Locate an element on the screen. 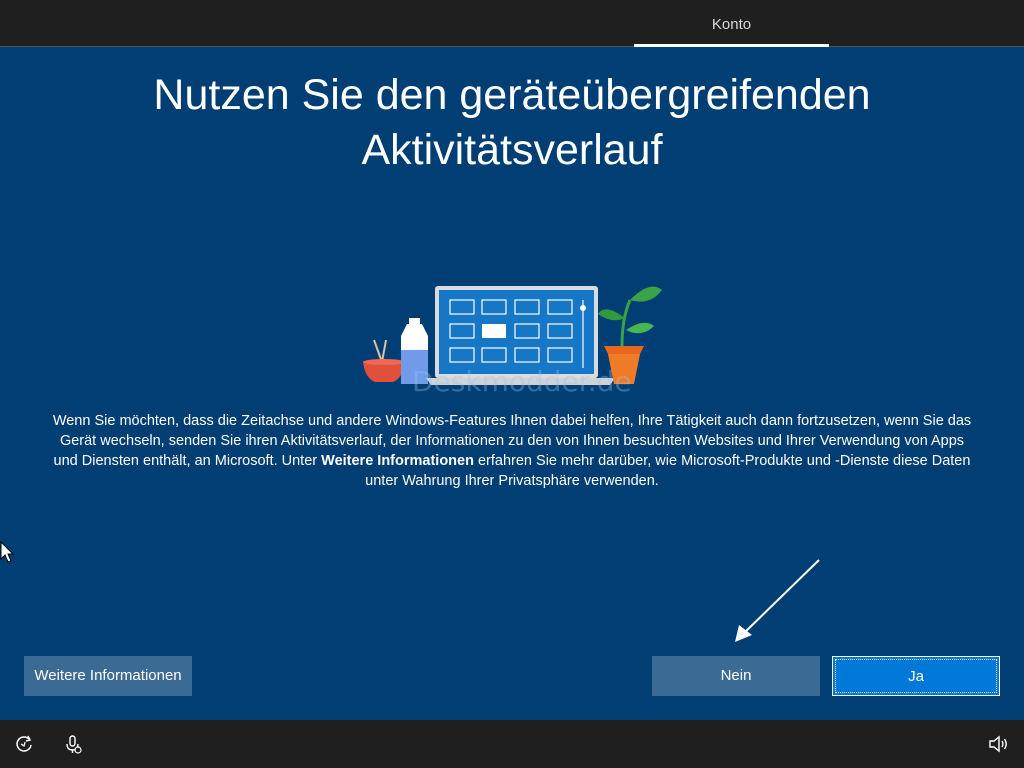 The height and width of the screenshot is (768, 1024). description-link-text: Weitere Informationen is located at coordinates (397, 461).